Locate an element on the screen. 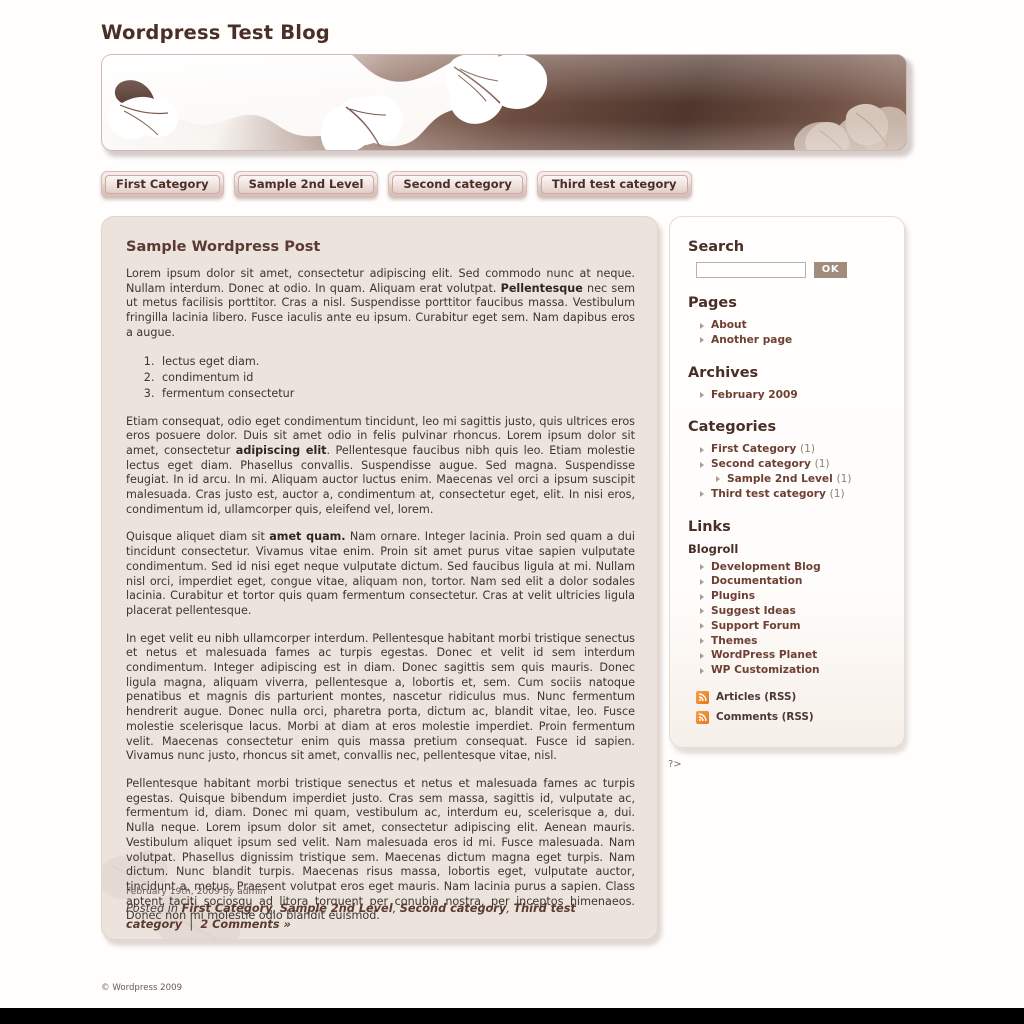 Image resolution: width=1024 pixels, height=1024 pixels. list-item-label: Second category is located at coordinates (761, 464).